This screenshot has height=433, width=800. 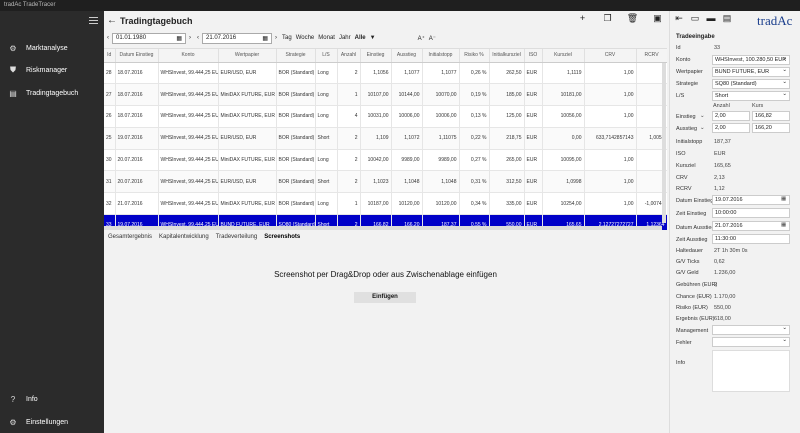 What do you see at coordinates (247, 56) in the screenshot?
I see `column-header: Wertpapier` at bounding box center [247, 56].